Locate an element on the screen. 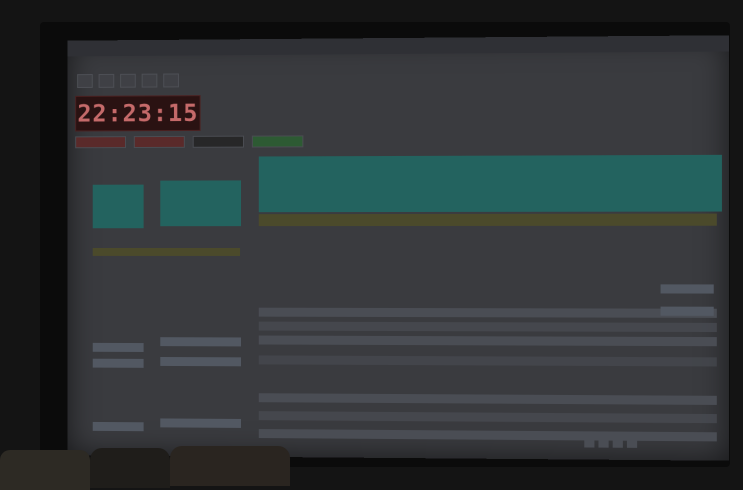  toolbar is located at coordinates (128, 80).